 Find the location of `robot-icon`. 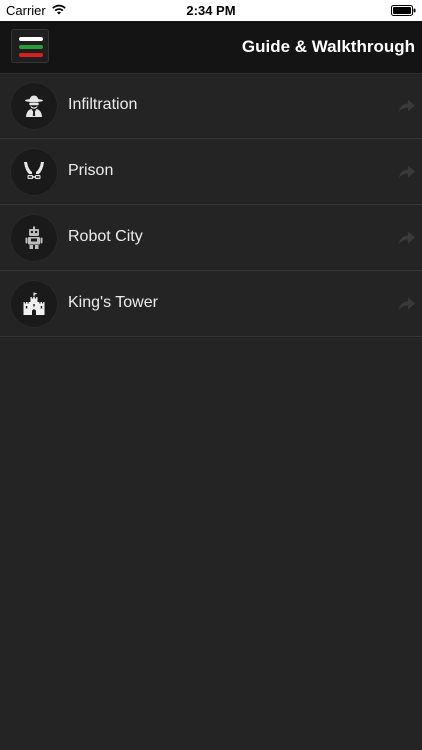

robot-icon is located at coordinates (34, 237).